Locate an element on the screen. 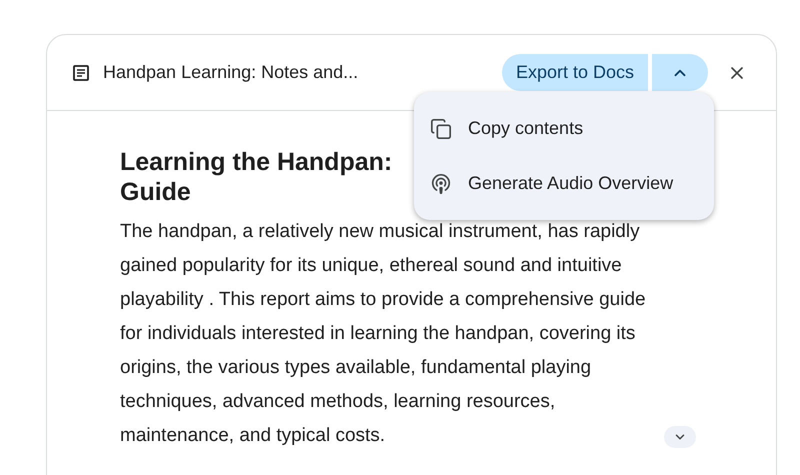 This screenshot has height=475, width=800. export-button: Export to Docs is located at coordinates (575, 72).